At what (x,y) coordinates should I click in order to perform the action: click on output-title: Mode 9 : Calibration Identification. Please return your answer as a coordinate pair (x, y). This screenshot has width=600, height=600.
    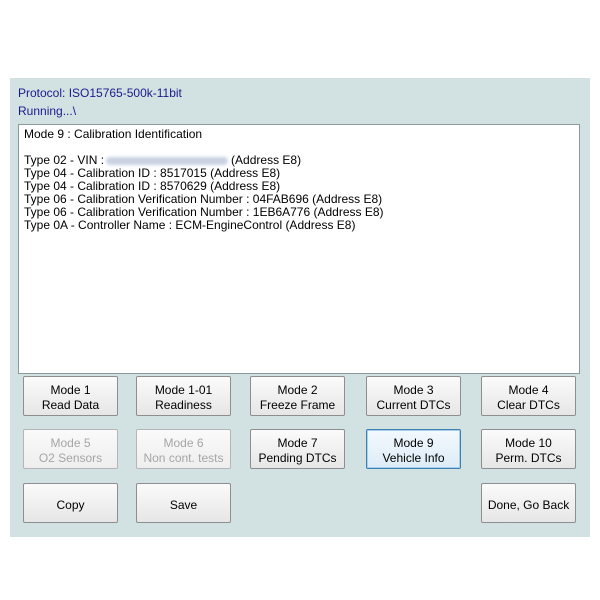
    Looking at the image, I should click on (113, 134).